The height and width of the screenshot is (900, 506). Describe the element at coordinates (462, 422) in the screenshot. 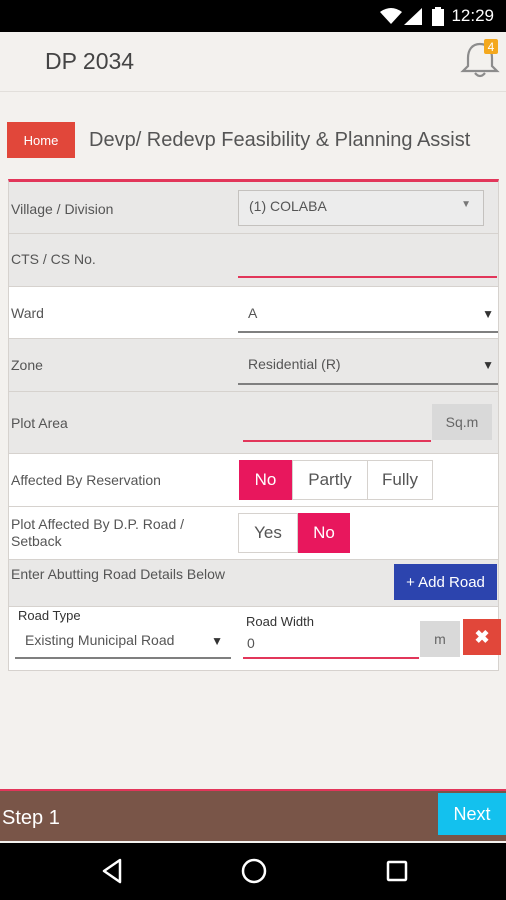

I see `plot-area-unit: Sq.m` at that location.